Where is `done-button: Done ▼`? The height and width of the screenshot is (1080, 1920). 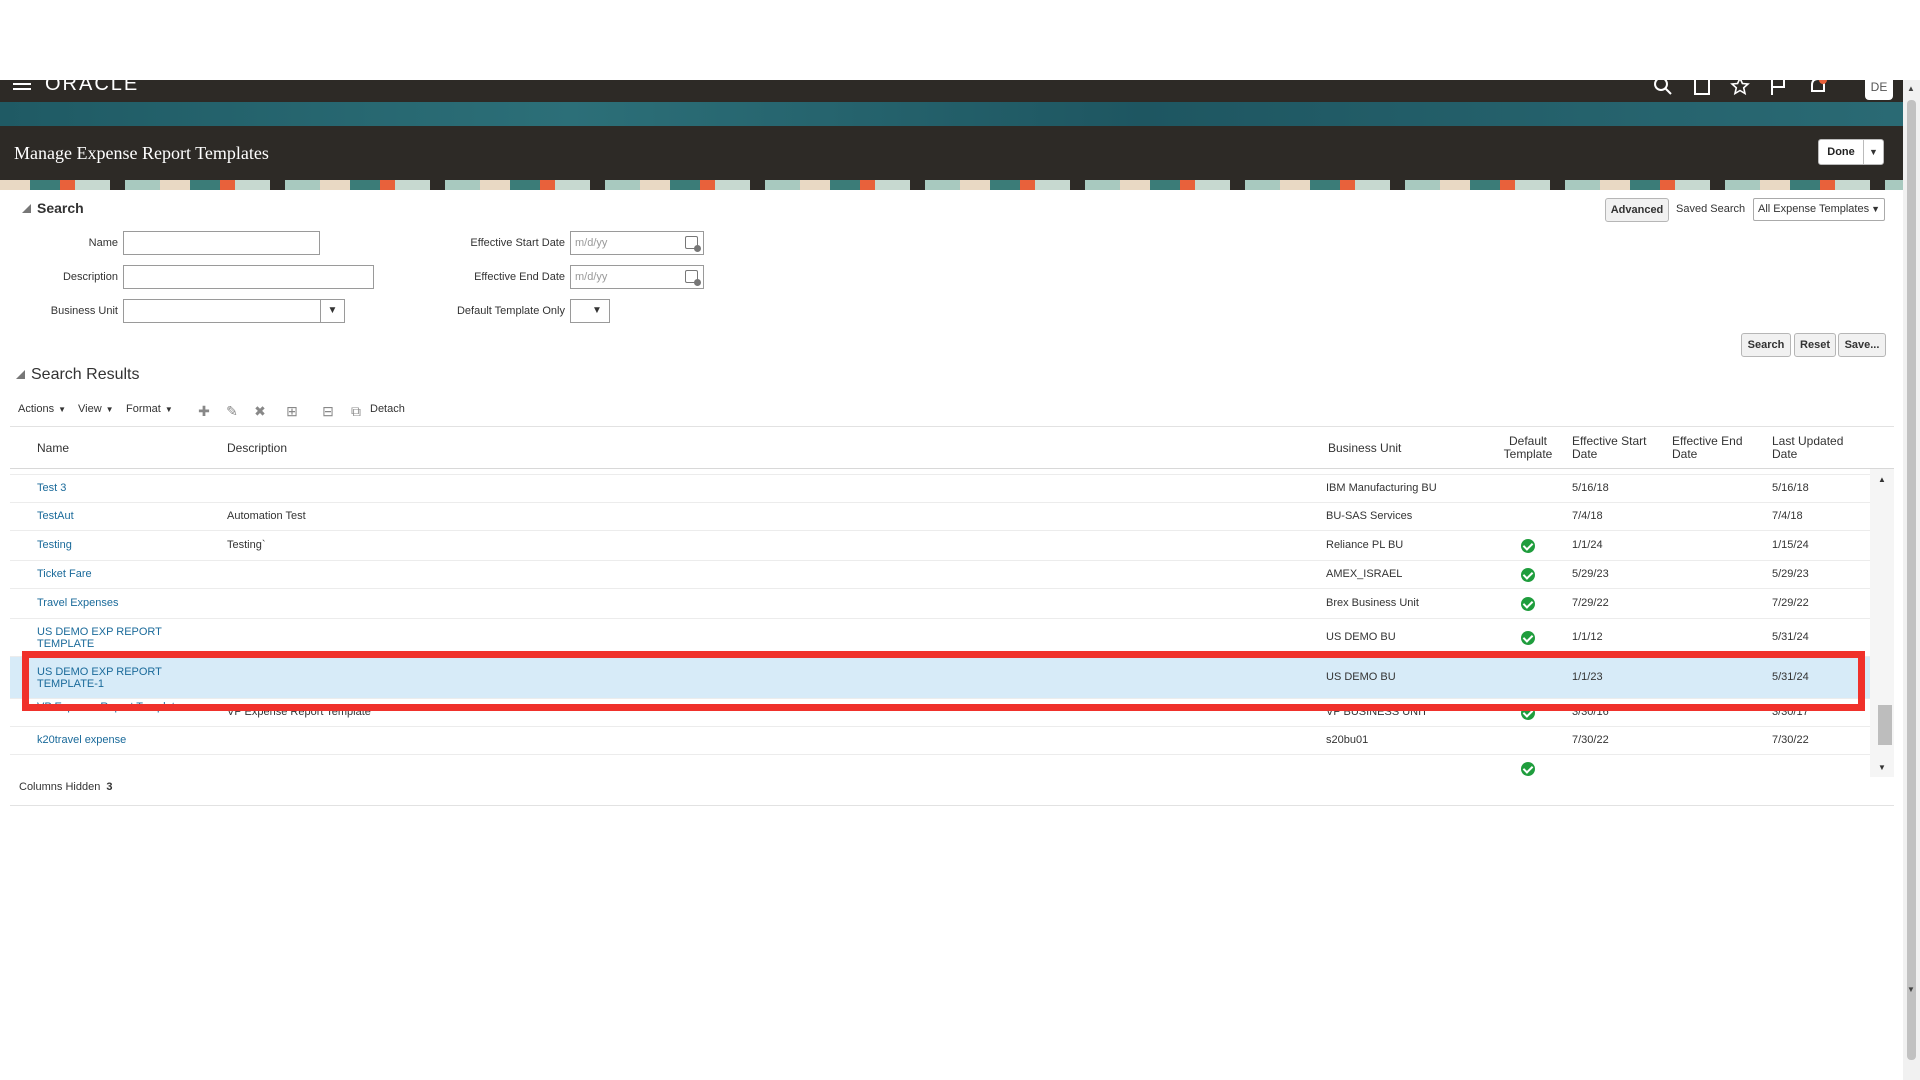
done-button: Done ▼ is located at coordinates (1851, 152).